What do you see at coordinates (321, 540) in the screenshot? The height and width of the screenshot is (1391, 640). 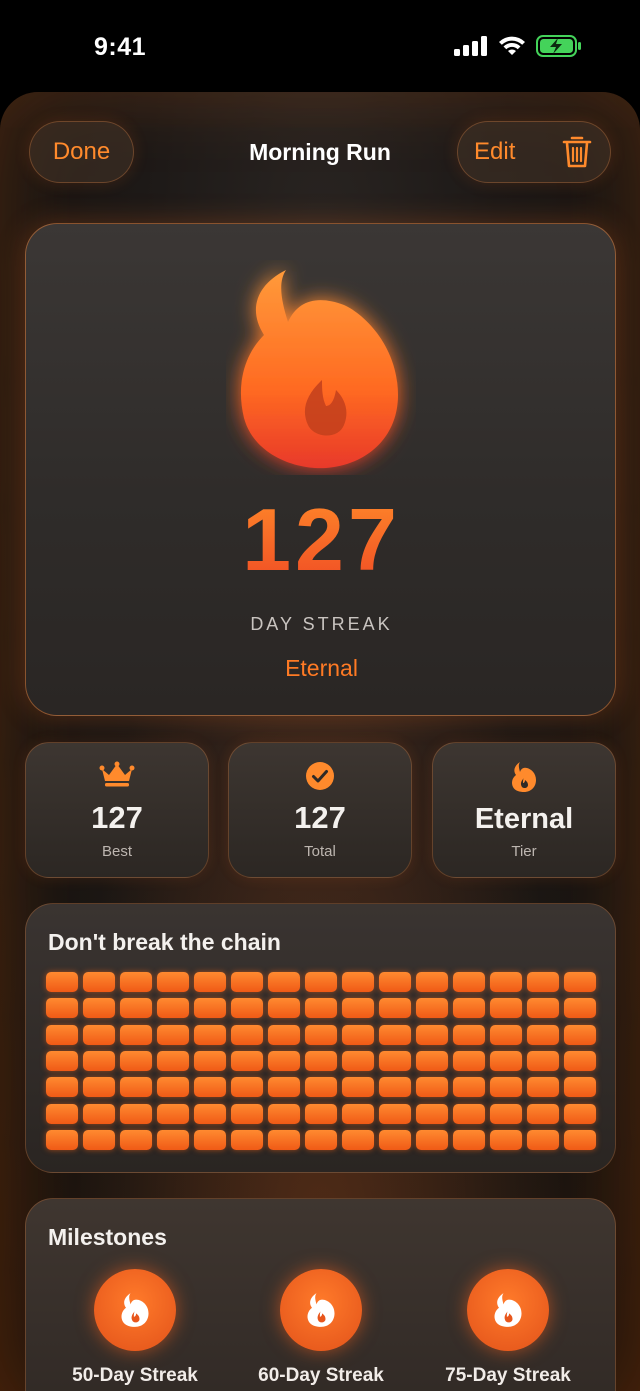 I see `streak-count: 127` at bounding box center [321, 540].